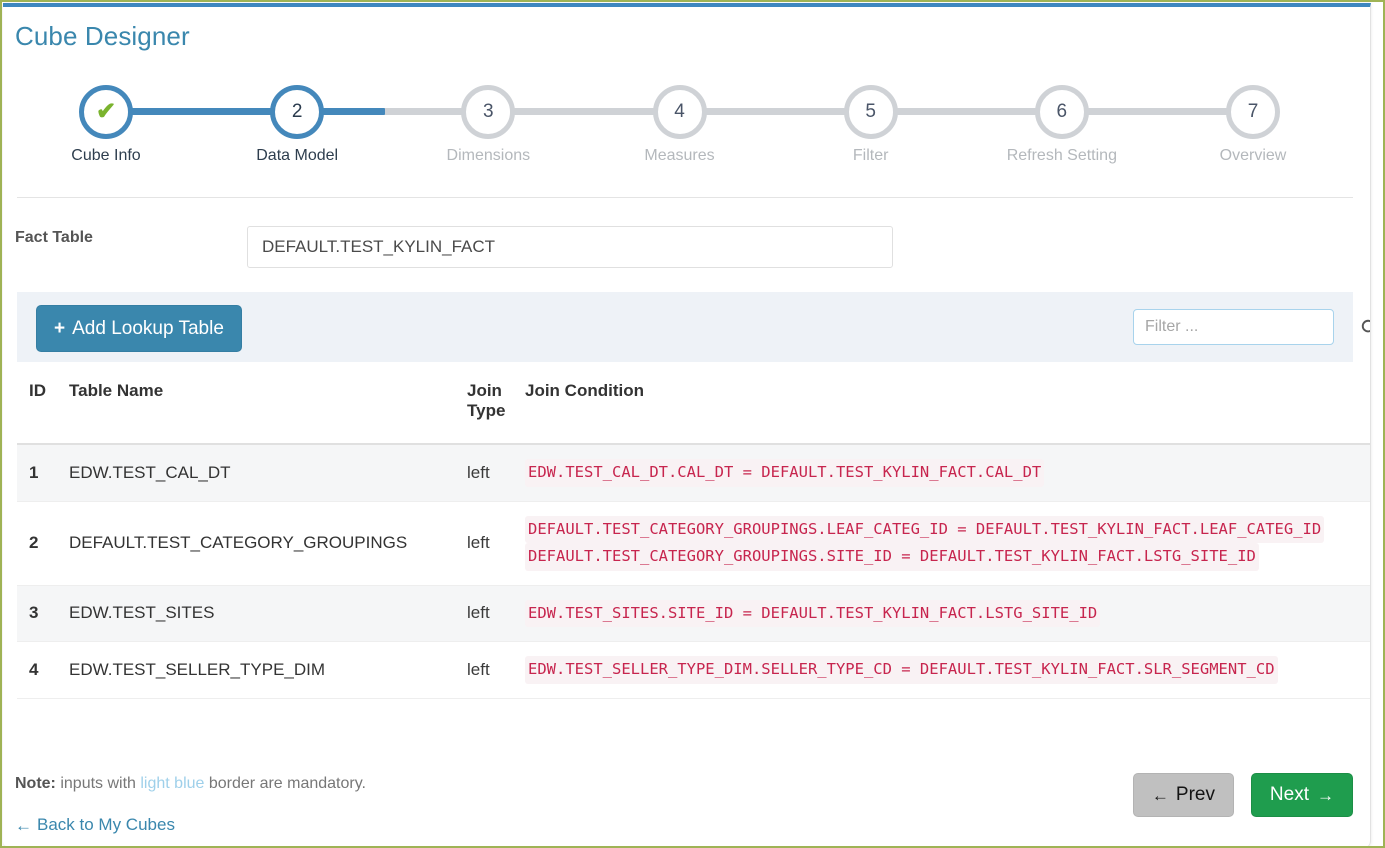 The image size is (1385, 848). What do you see at coordinates (947, 404) in the screenshot?
I see `header-join-condition: Join Condition` at bounding box center [947, 404].